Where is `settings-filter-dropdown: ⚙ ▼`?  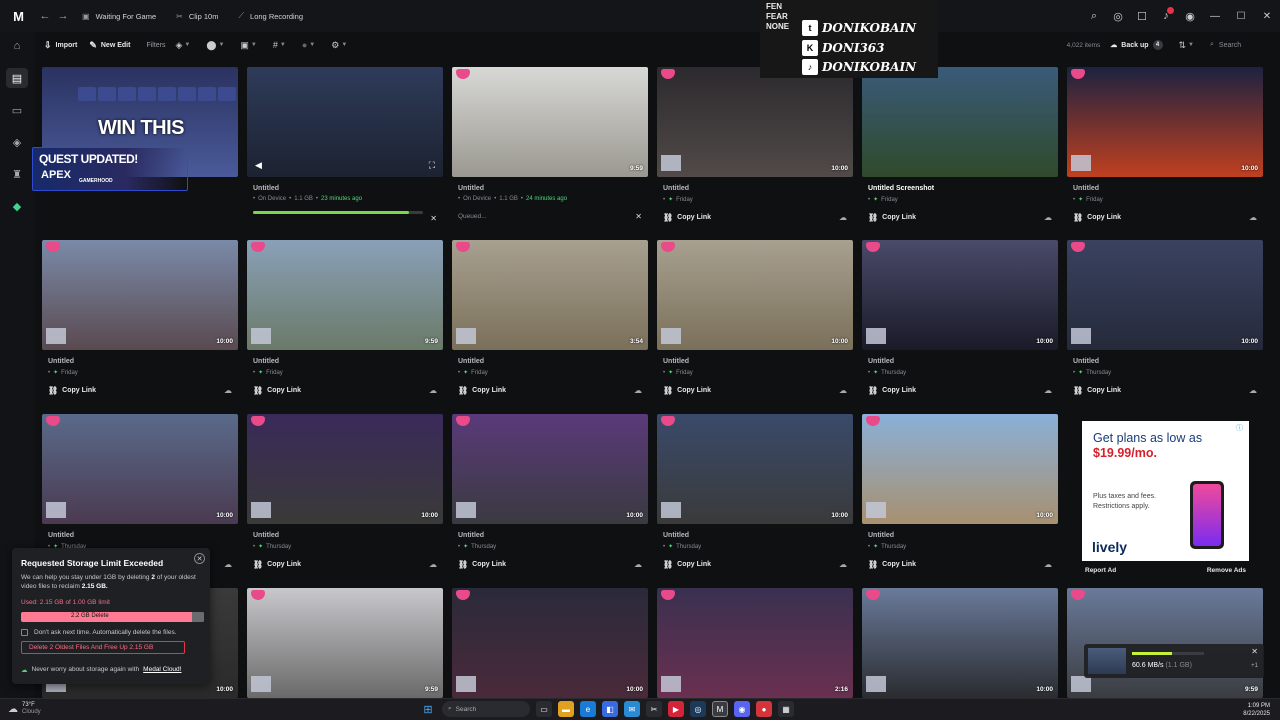 settings-filter-dropdown: ⚙ ▼ is located at coordinates (339, 45).